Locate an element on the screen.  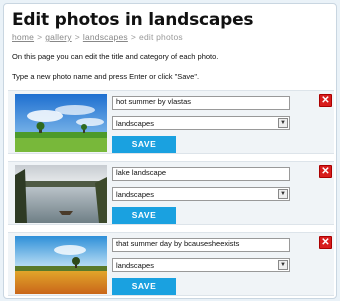
breadcrumb-home: home is located at coordinates (23, 37).